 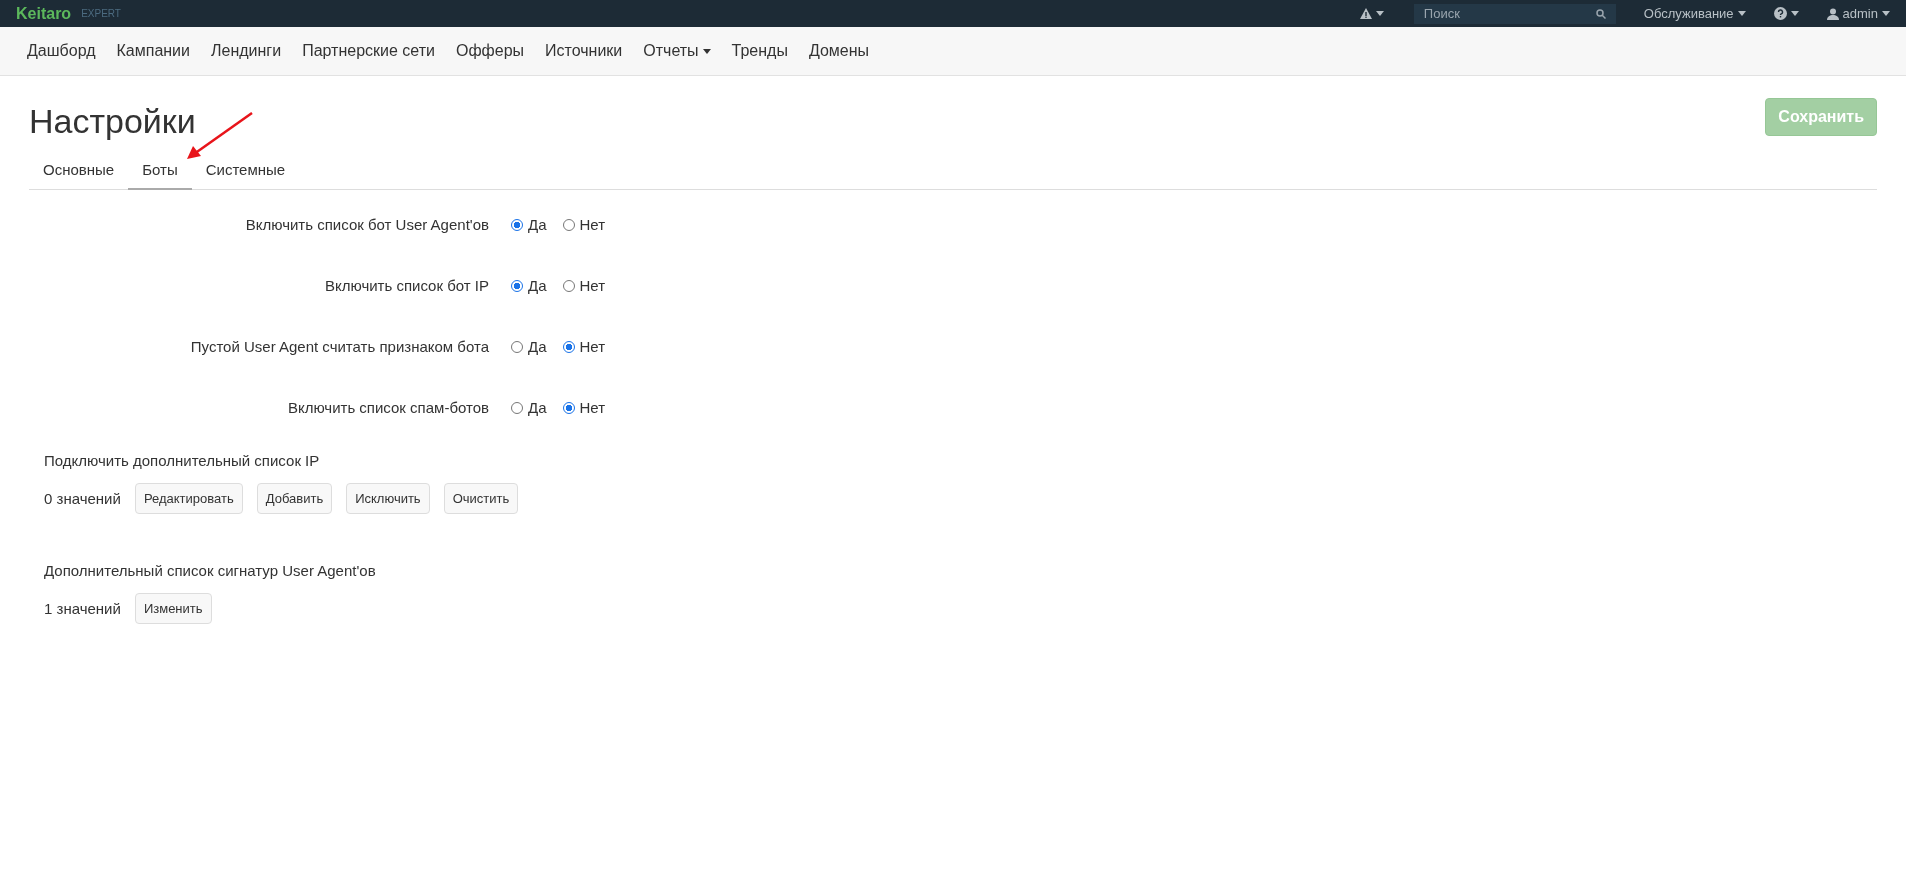 What do you see at coordinates (101, 13) in the screenshot?
I see `edition-label: EXPERT` at bounding box center [101, 13].